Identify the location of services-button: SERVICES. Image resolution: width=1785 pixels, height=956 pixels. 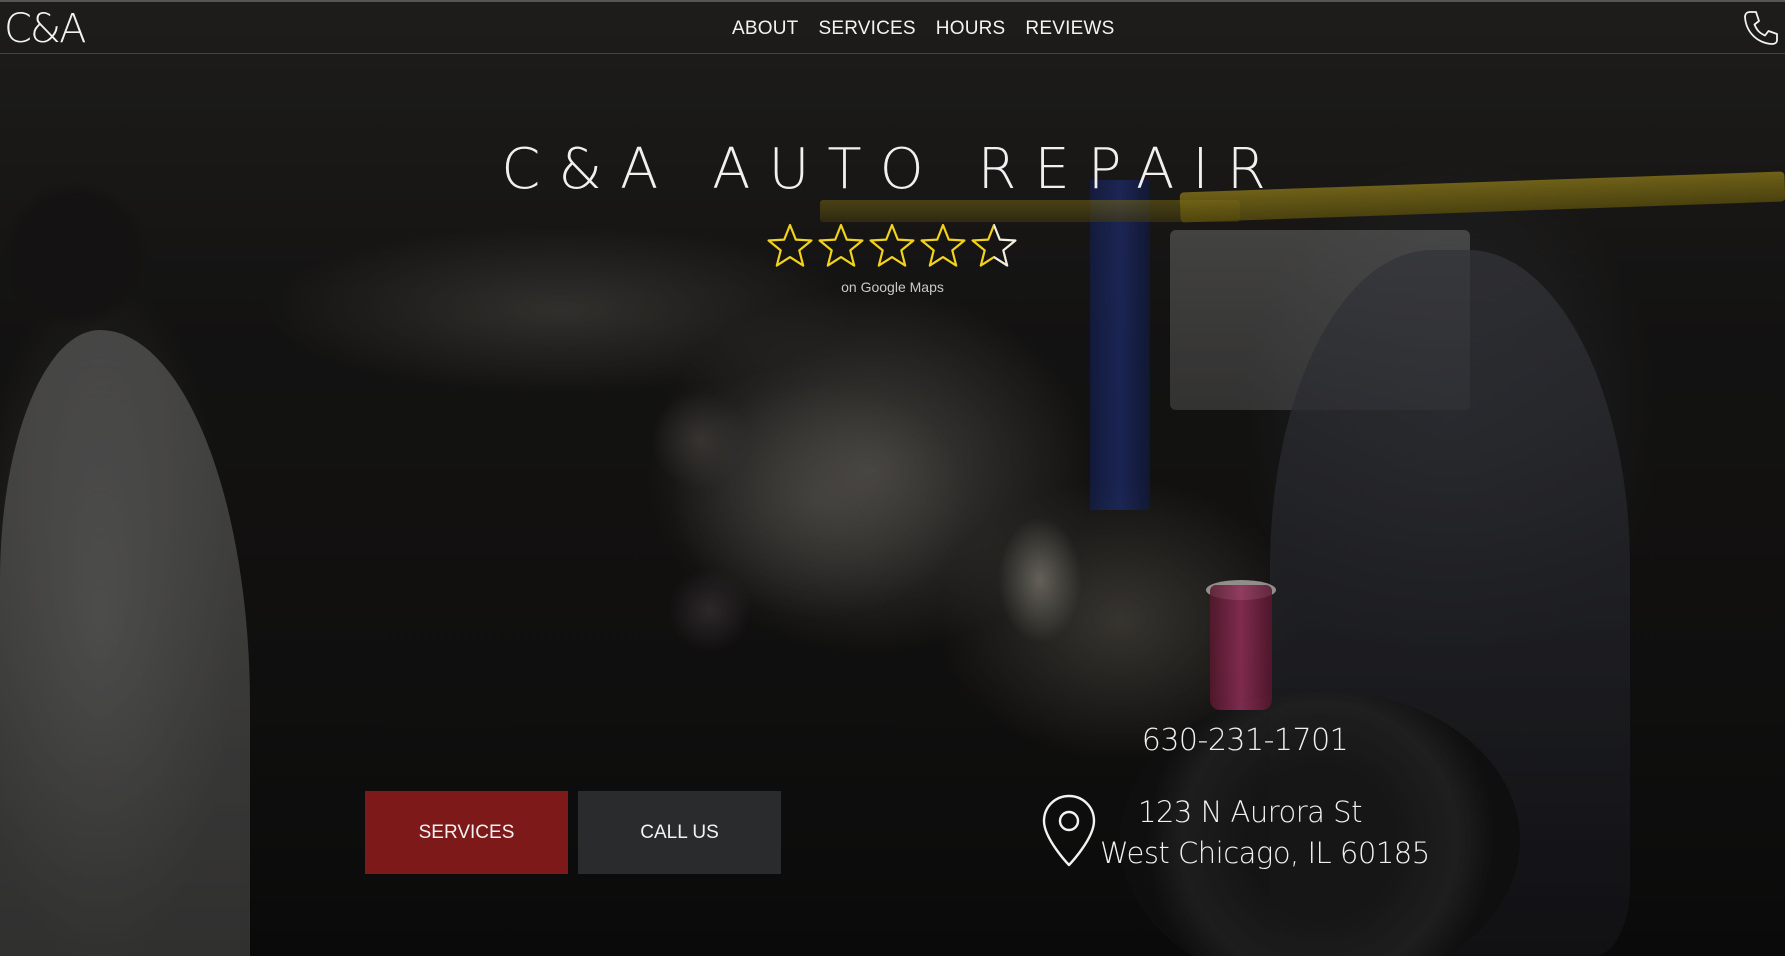
(466, 832).